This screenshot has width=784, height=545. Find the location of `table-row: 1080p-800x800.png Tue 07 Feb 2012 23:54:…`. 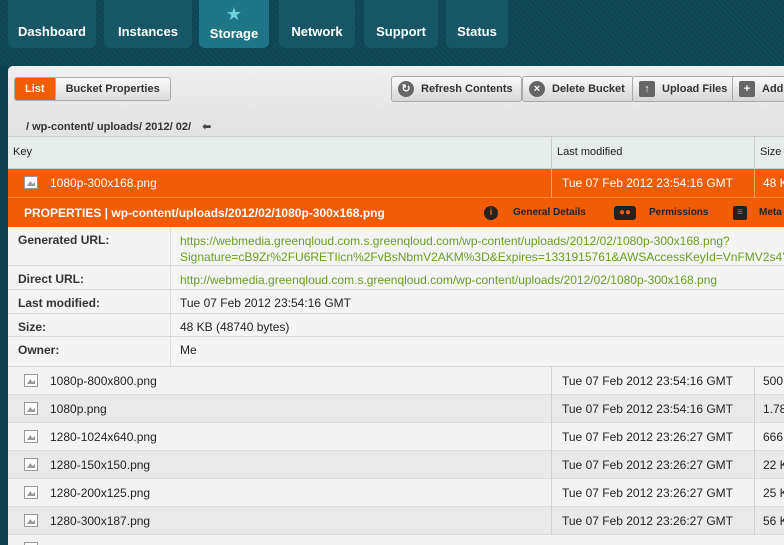

table-row: 1080p-800x800.png Tue 07 Feb 2012 23:54:… is located at coordinates (396, 381).